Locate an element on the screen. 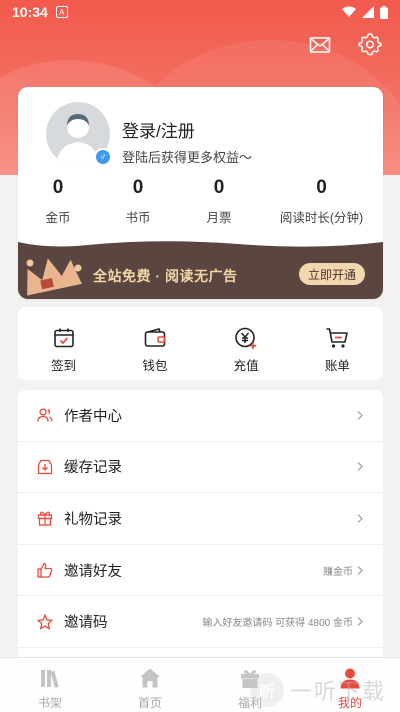 Image resolution: width=400 pixels, height=712 pixels. wifi-icon is located at coordinates (349, 11).